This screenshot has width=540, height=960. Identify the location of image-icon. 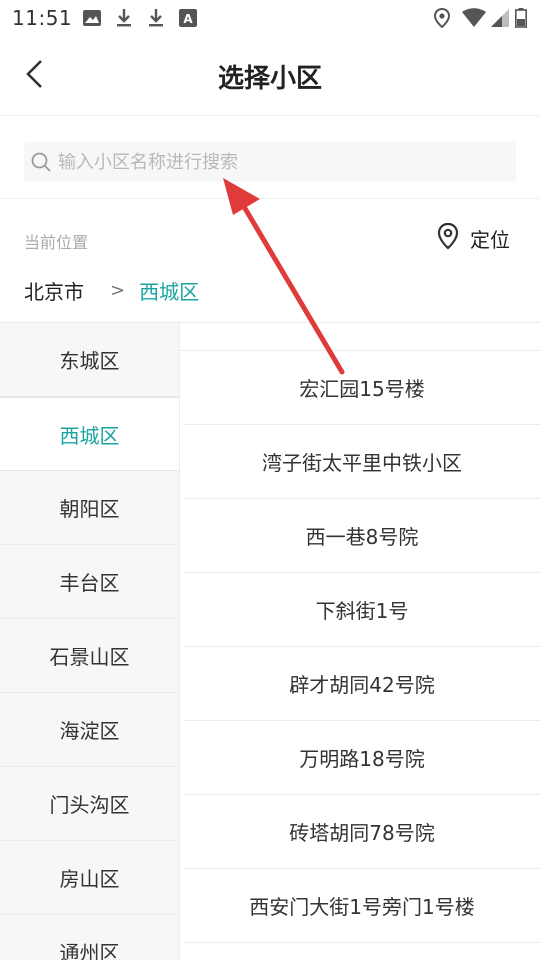
(92, 18).